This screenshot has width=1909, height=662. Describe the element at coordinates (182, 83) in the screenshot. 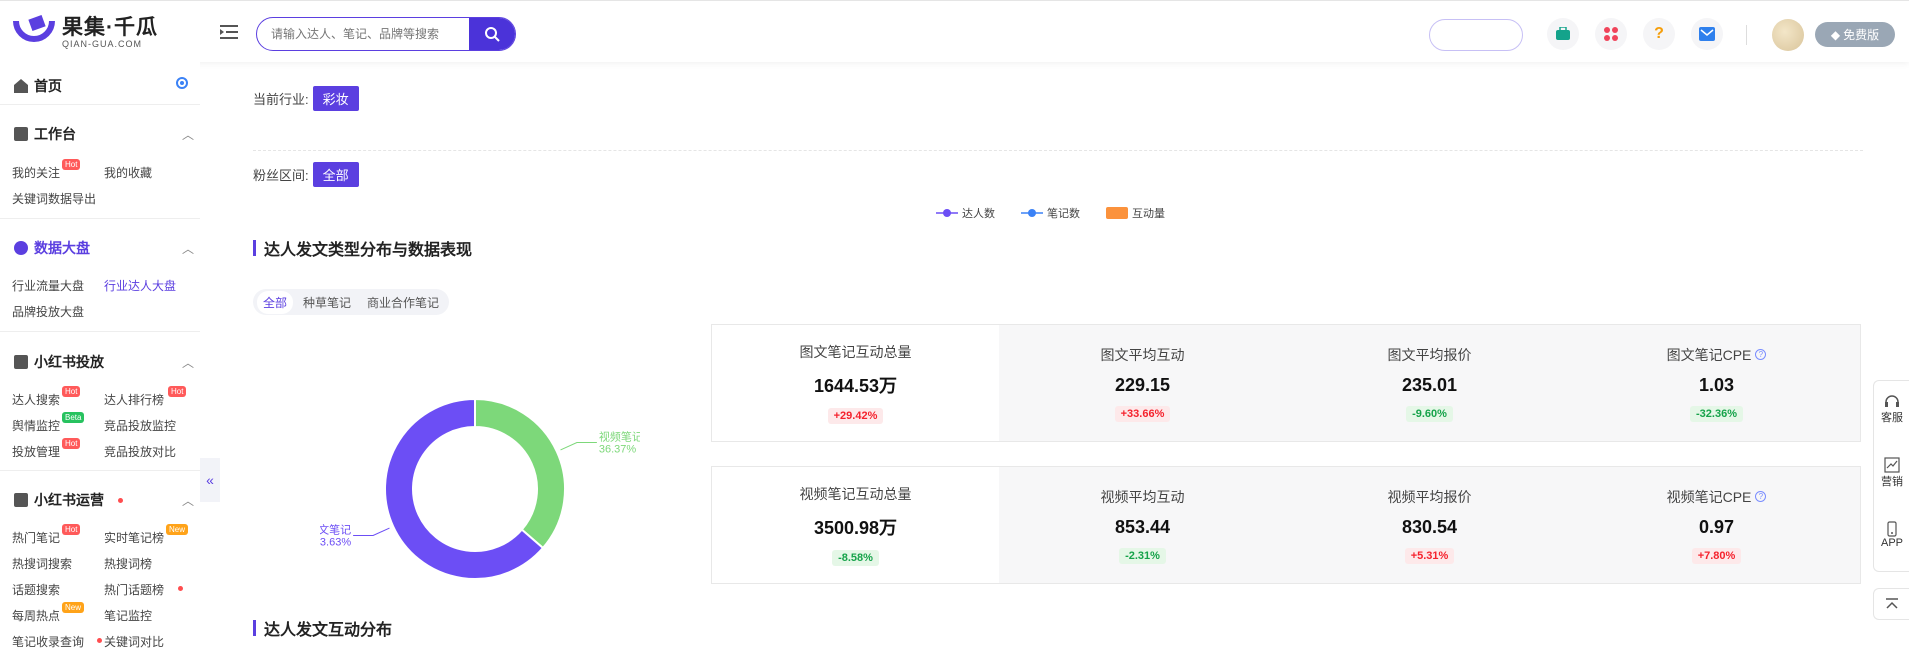

I see `gear-icon` at that location.